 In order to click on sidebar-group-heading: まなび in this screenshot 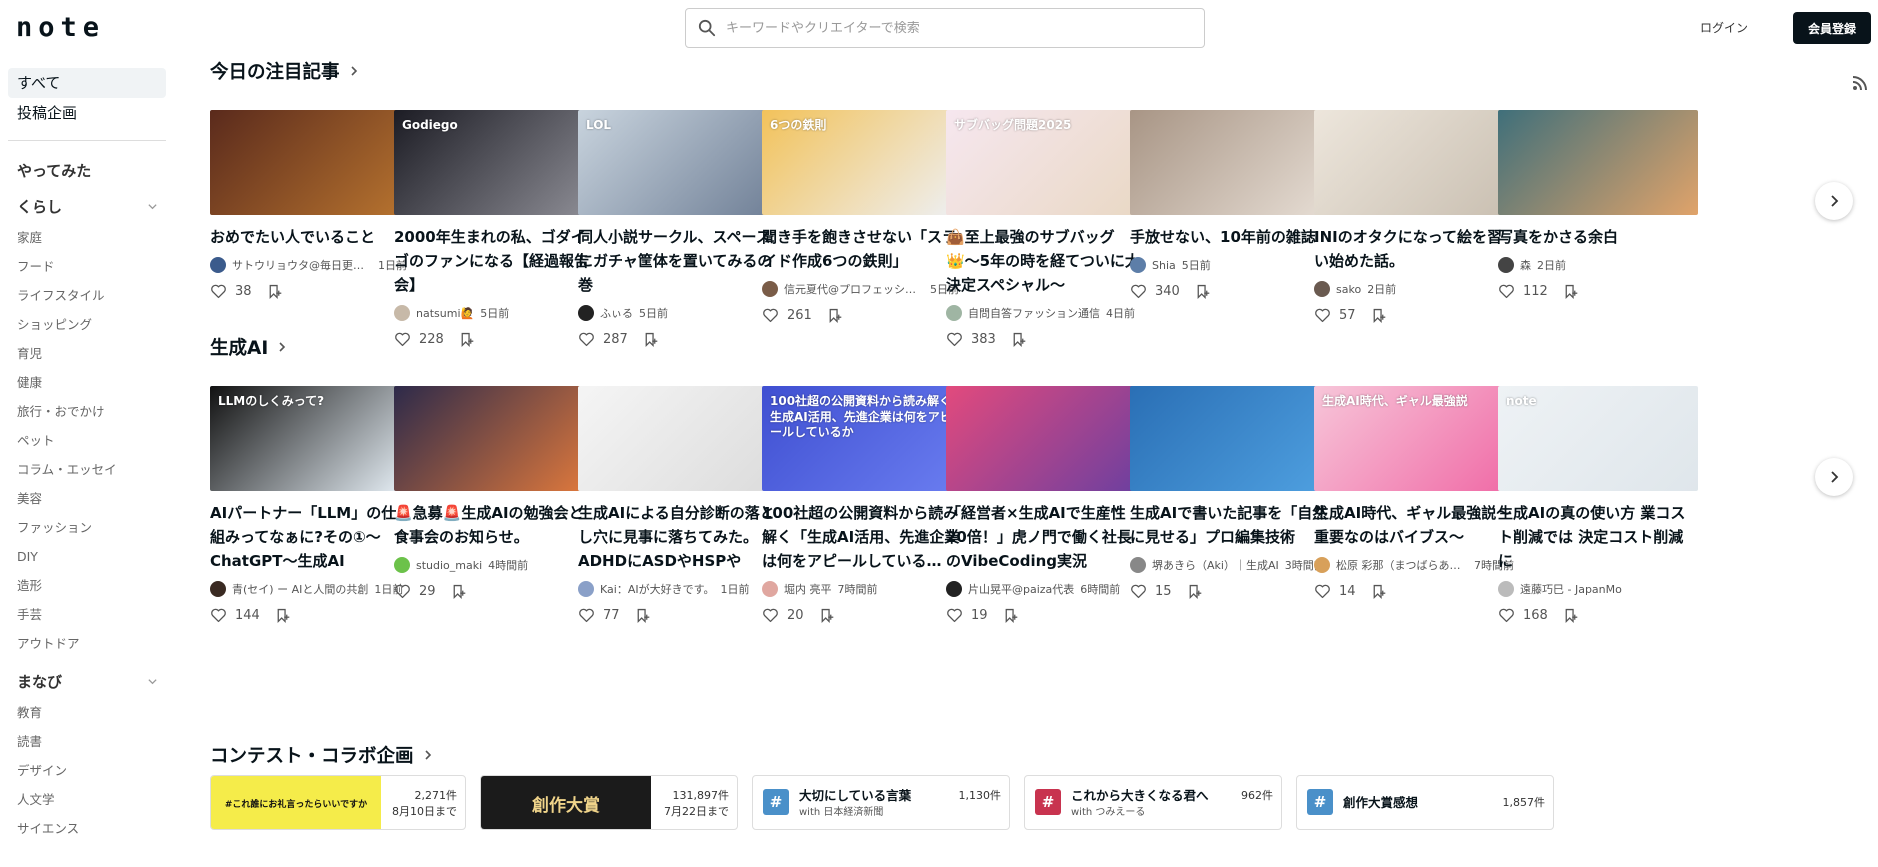, I will do `click(87, 681)`.